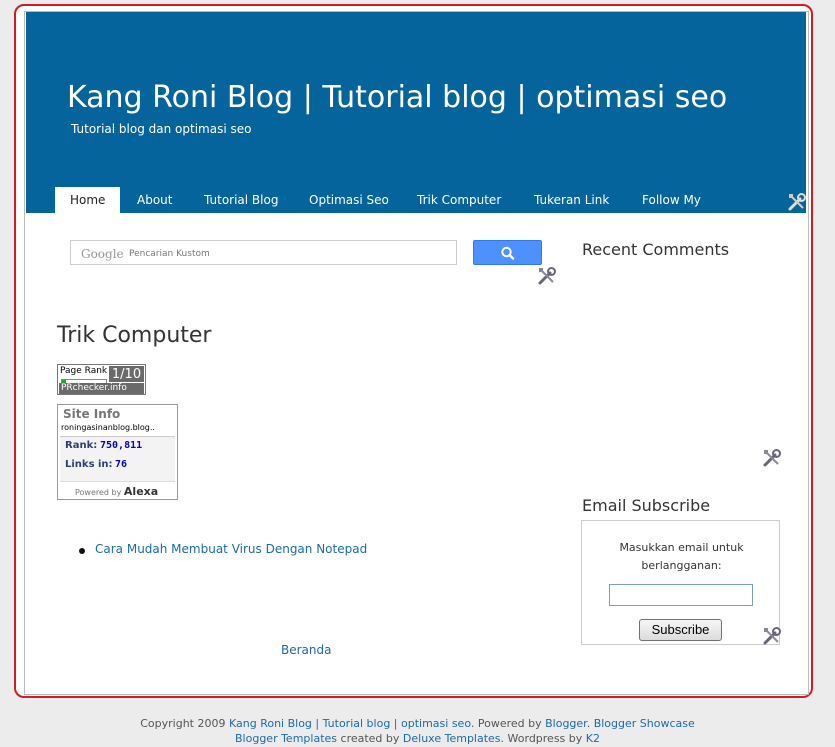 The image size is (835, 747). I want to click on nav-item-home: Home, so click(88, 200).